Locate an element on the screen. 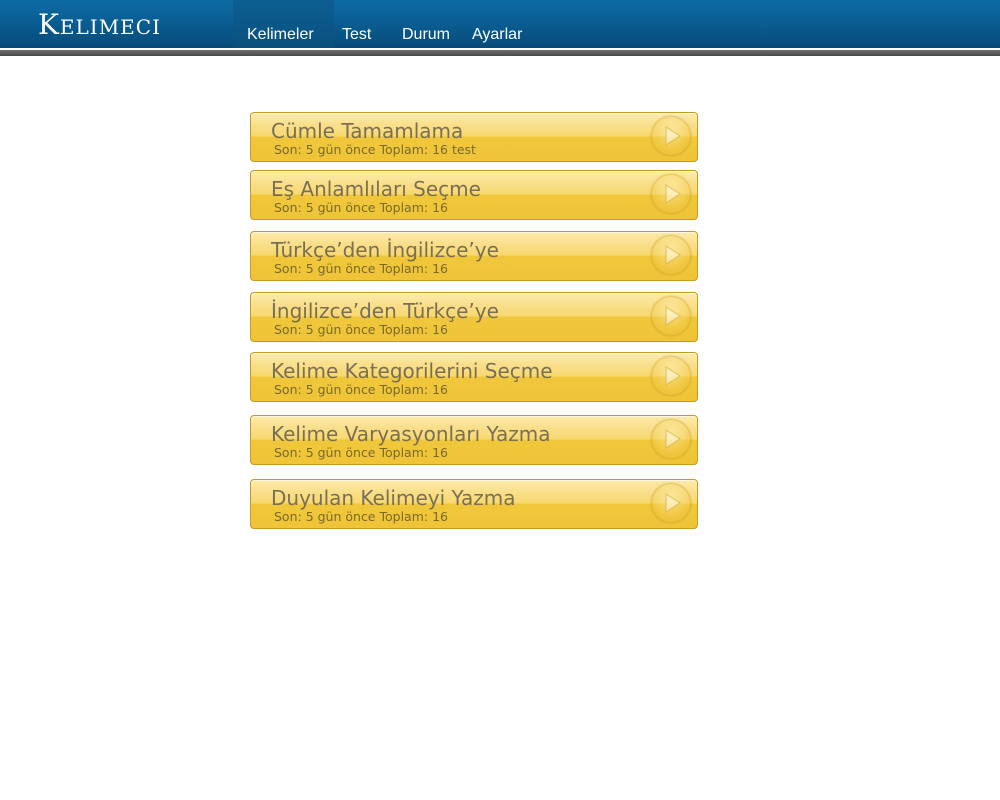 This screenshot has height=800, width=1000. exercise-title: Cümle Tamamlama is located at coordinates (367, 131).